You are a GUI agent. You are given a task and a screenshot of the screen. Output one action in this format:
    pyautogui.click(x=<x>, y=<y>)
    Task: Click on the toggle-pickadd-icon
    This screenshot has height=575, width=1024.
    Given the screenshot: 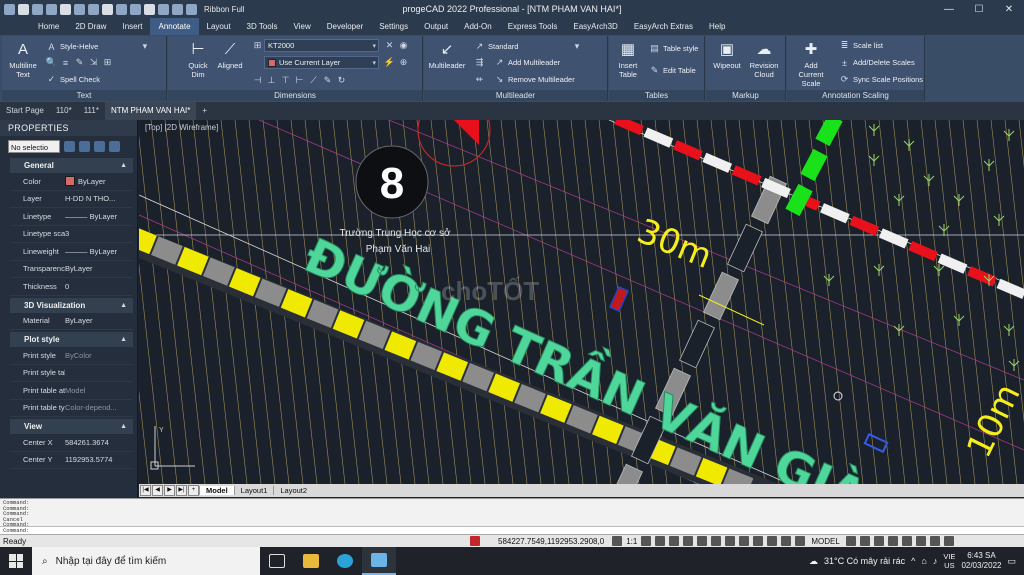 What is the action you would take?
    pyautogui.click(x=69, y=146)
    